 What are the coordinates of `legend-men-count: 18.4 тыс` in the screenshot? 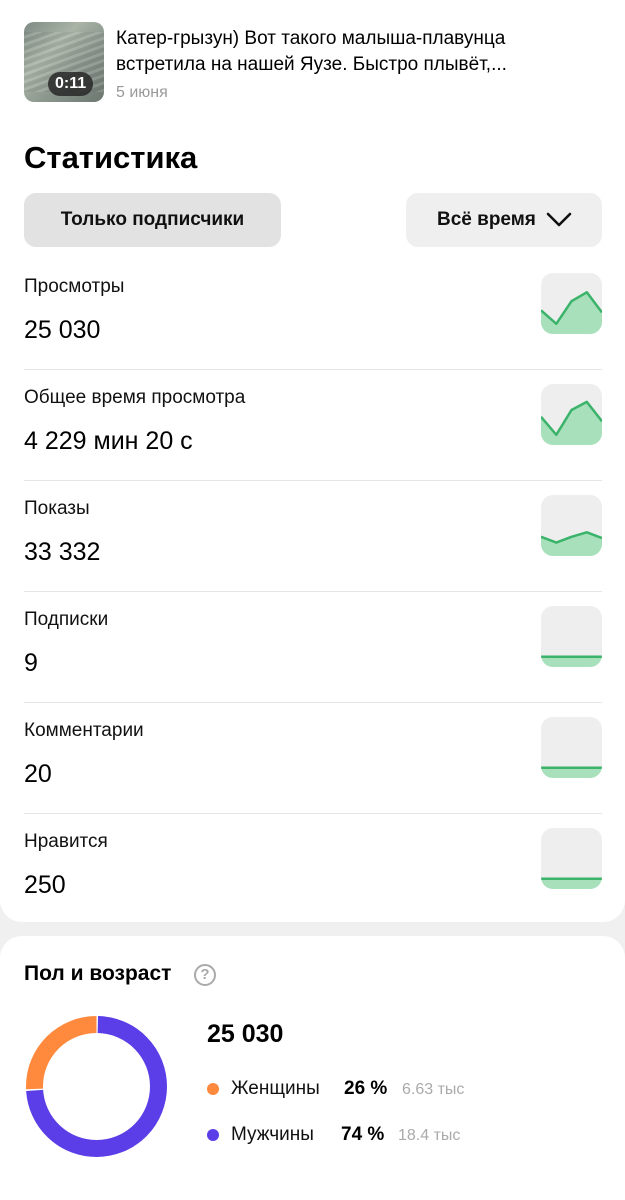 It's located at (429, 1135).